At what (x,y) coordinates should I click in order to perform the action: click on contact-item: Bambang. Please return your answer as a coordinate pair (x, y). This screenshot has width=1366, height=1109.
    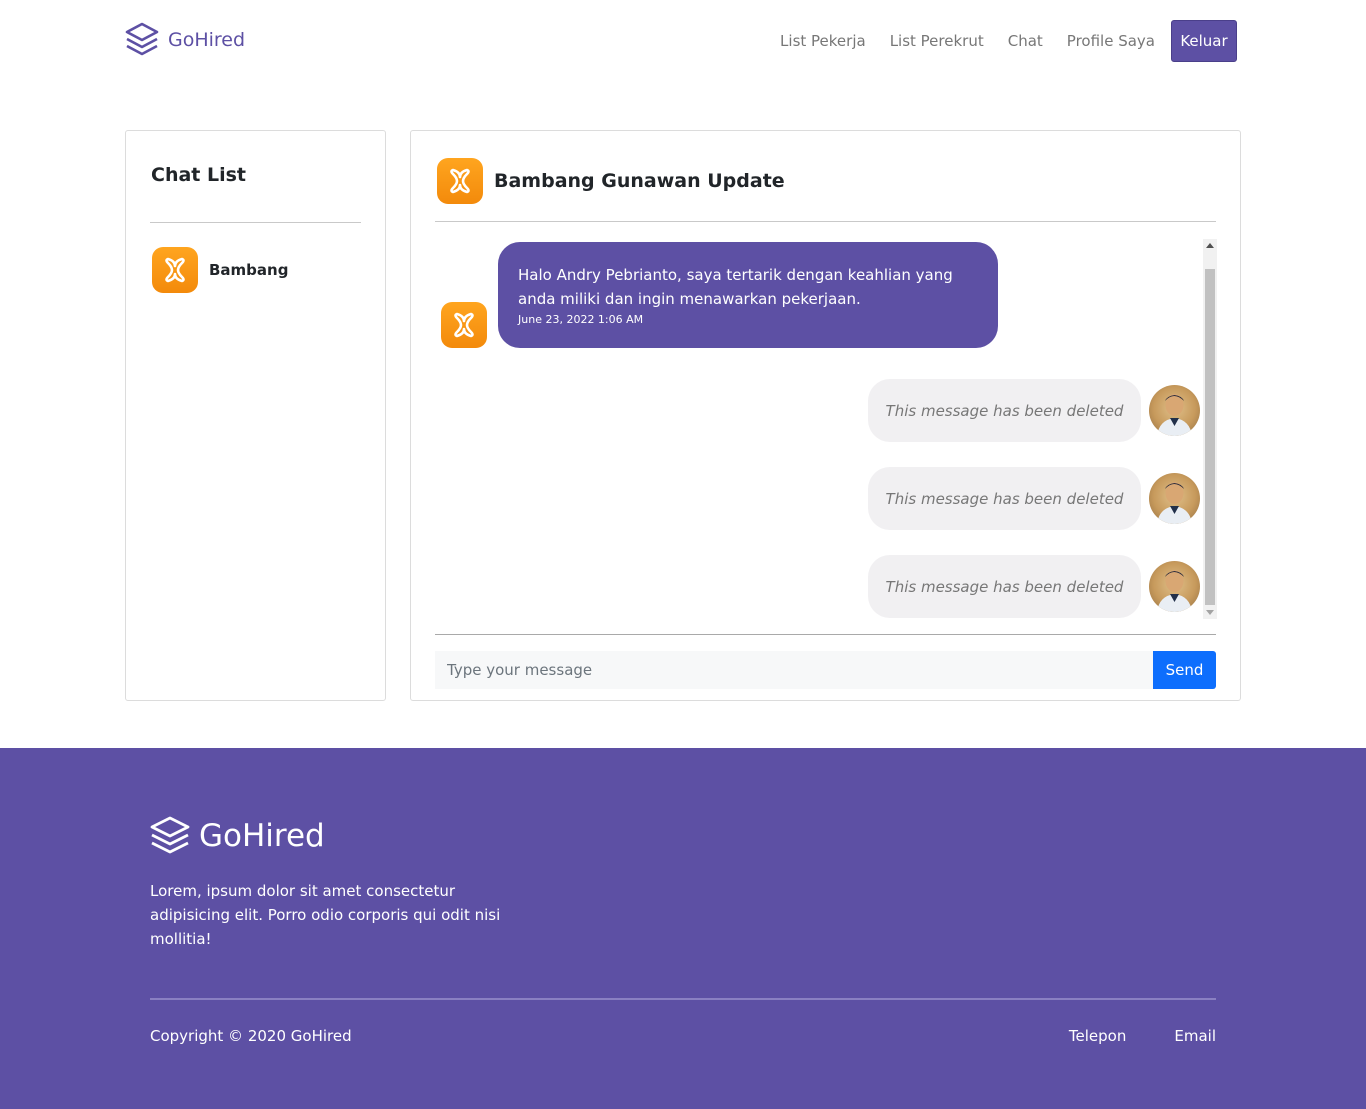
    Looking at the image, I should click on (220, 270).